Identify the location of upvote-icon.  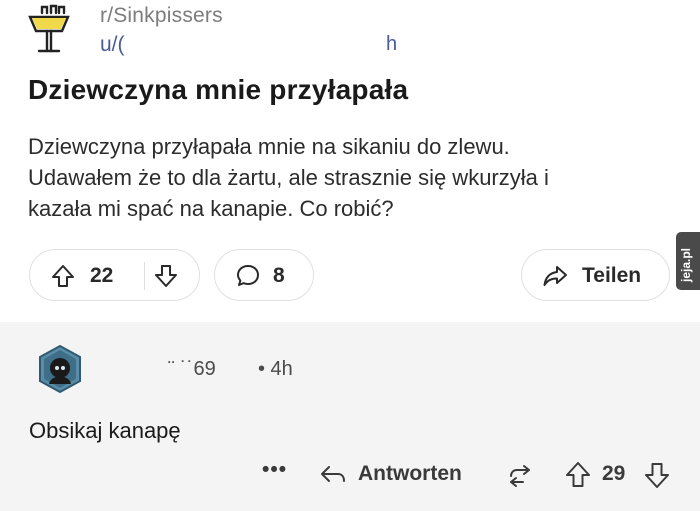
(63, 276).